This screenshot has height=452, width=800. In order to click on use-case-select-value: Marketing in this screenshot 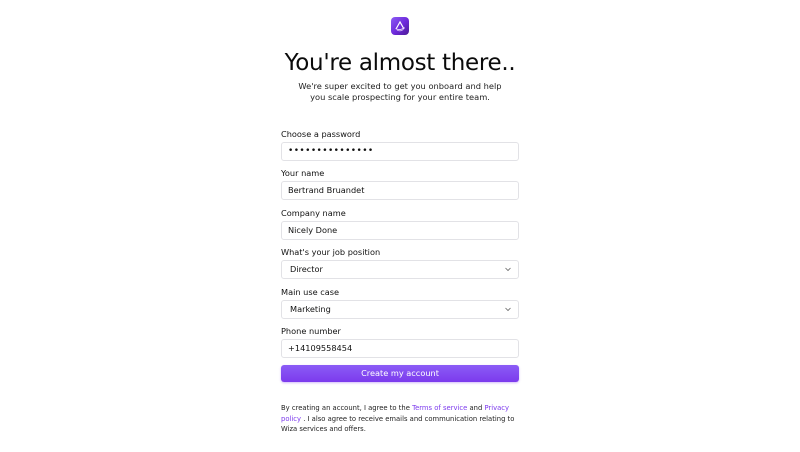, I will do `click(310, 309)`.